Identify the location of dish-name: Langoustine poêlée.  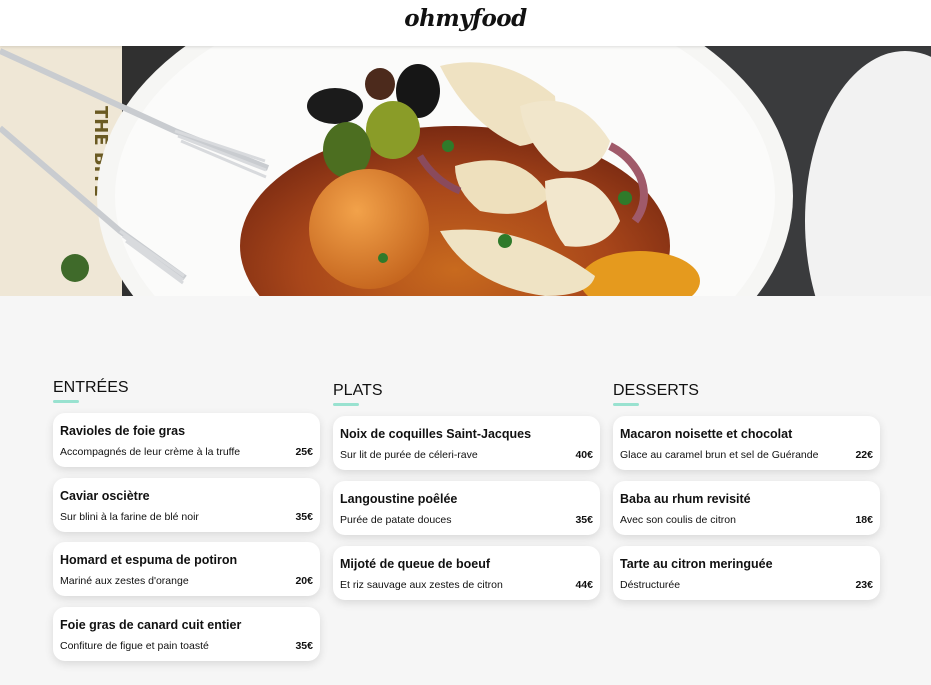
(399, 499).